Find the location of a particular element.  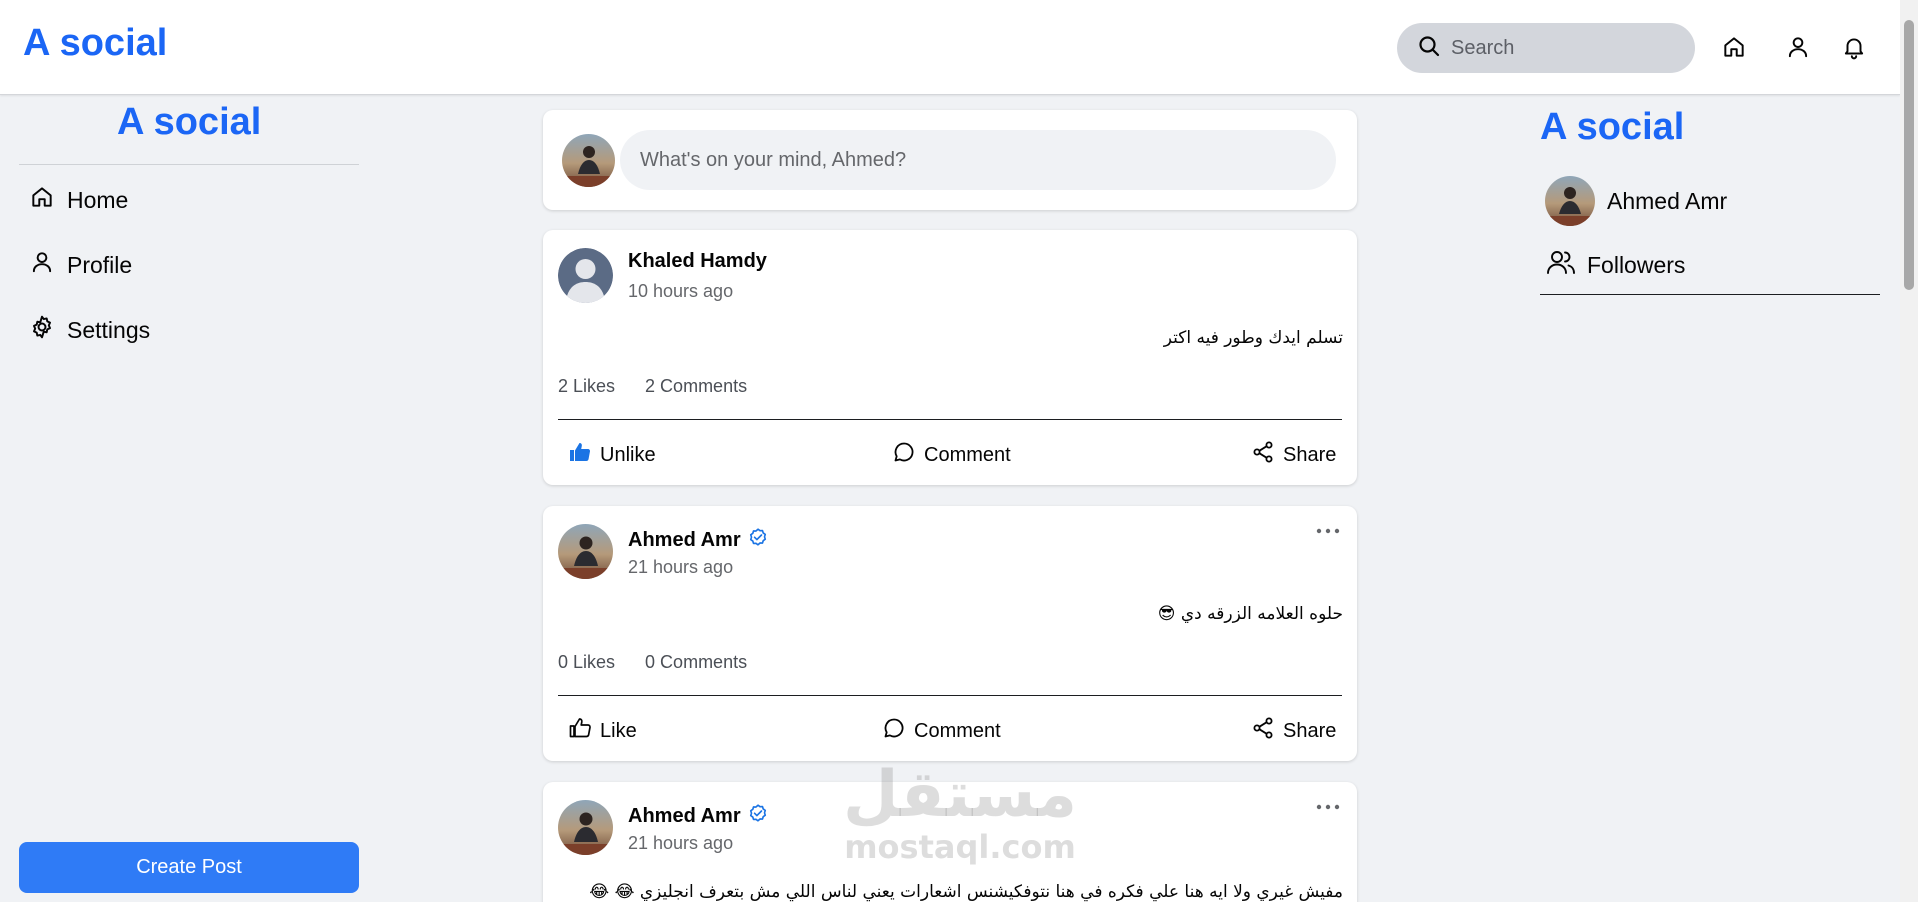

right-divider is located at coordinates (1710, 294).